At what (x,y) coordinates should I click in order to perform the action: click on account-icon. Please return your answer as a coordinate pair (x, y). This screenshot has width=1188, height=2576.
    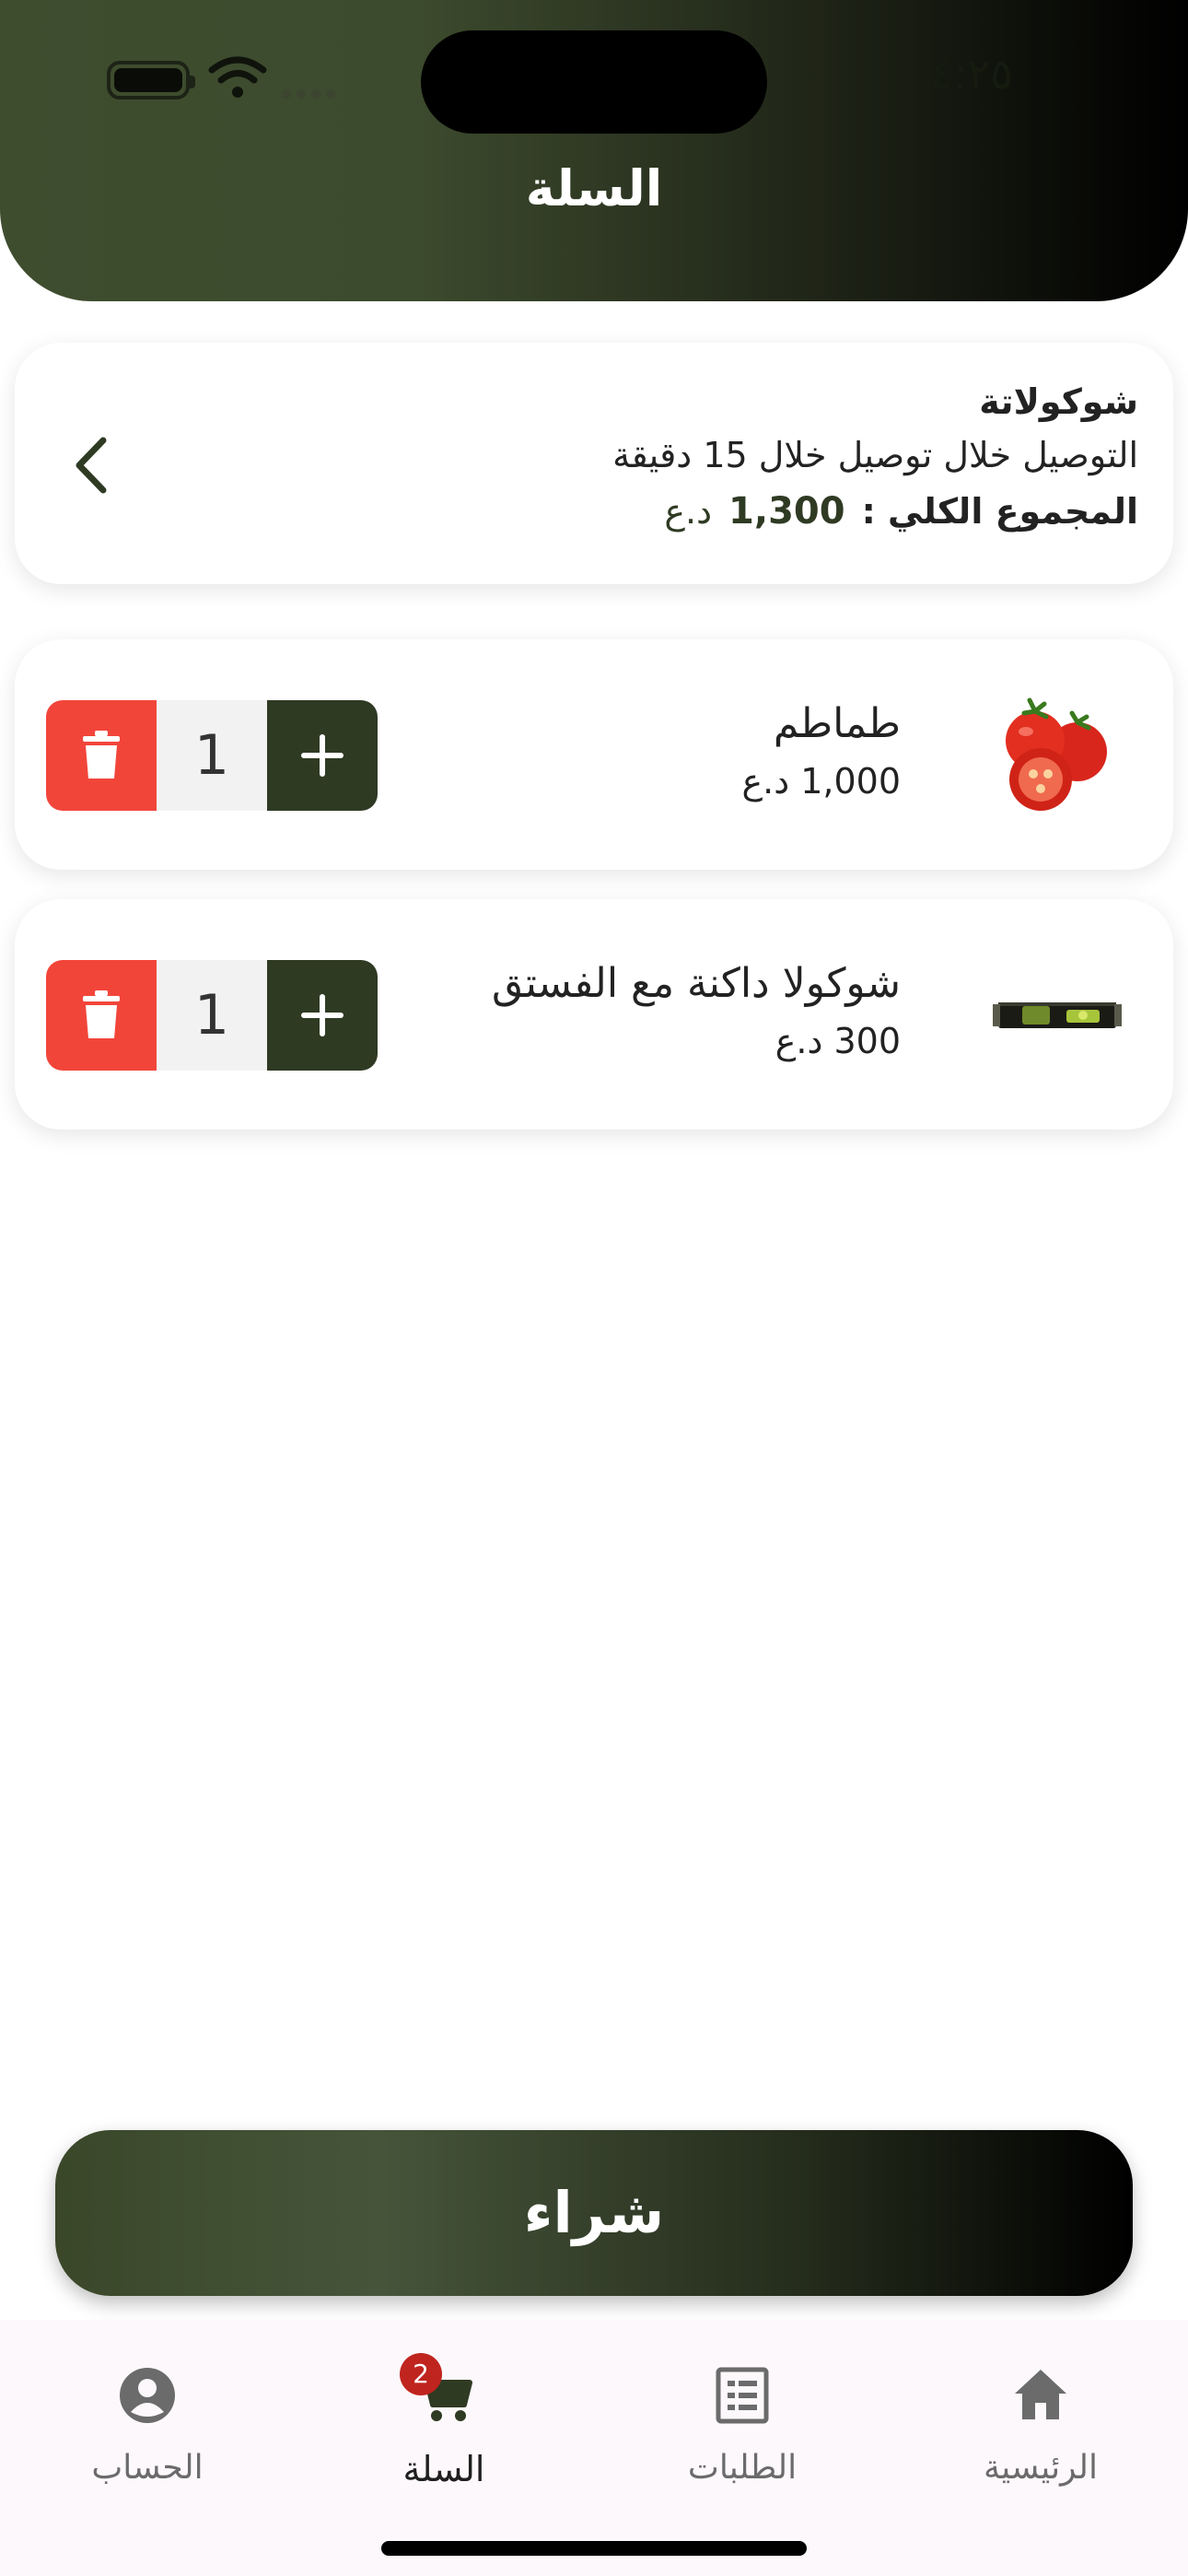
    Looking at the image, I should click on (147, 2395).